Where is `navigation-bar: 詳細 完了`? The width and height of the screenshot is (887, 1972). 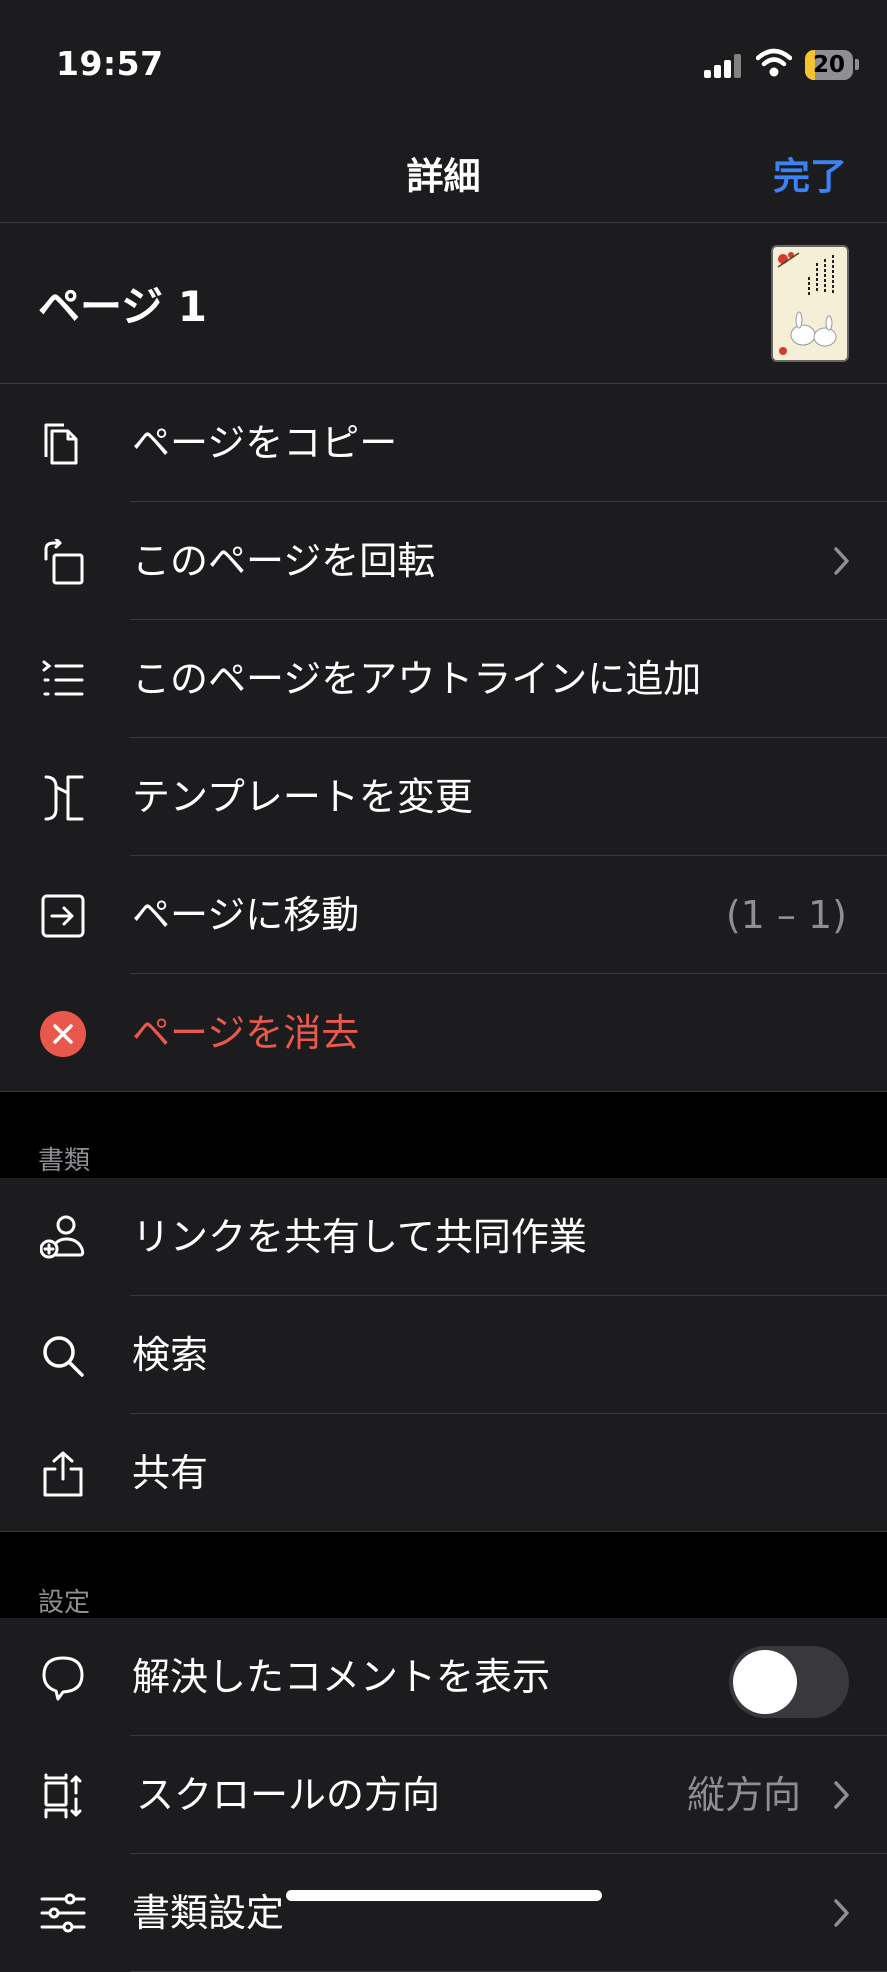 navigation-bar: 詳細 完了 is located at coordinates (443, 171).